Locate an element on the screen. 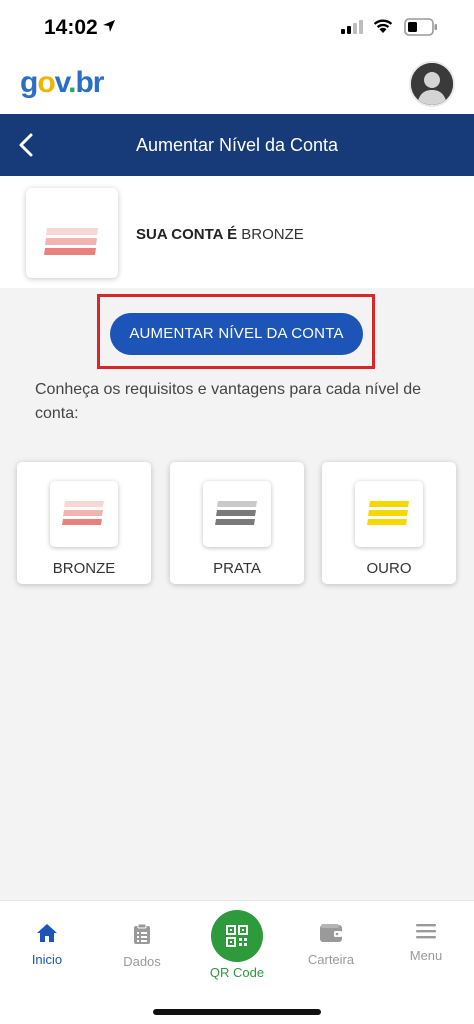 The image size is (474, 1024). bottom-nav: Inicio Dados QR Code Carteira Menu is located at coordinates (237, 962).